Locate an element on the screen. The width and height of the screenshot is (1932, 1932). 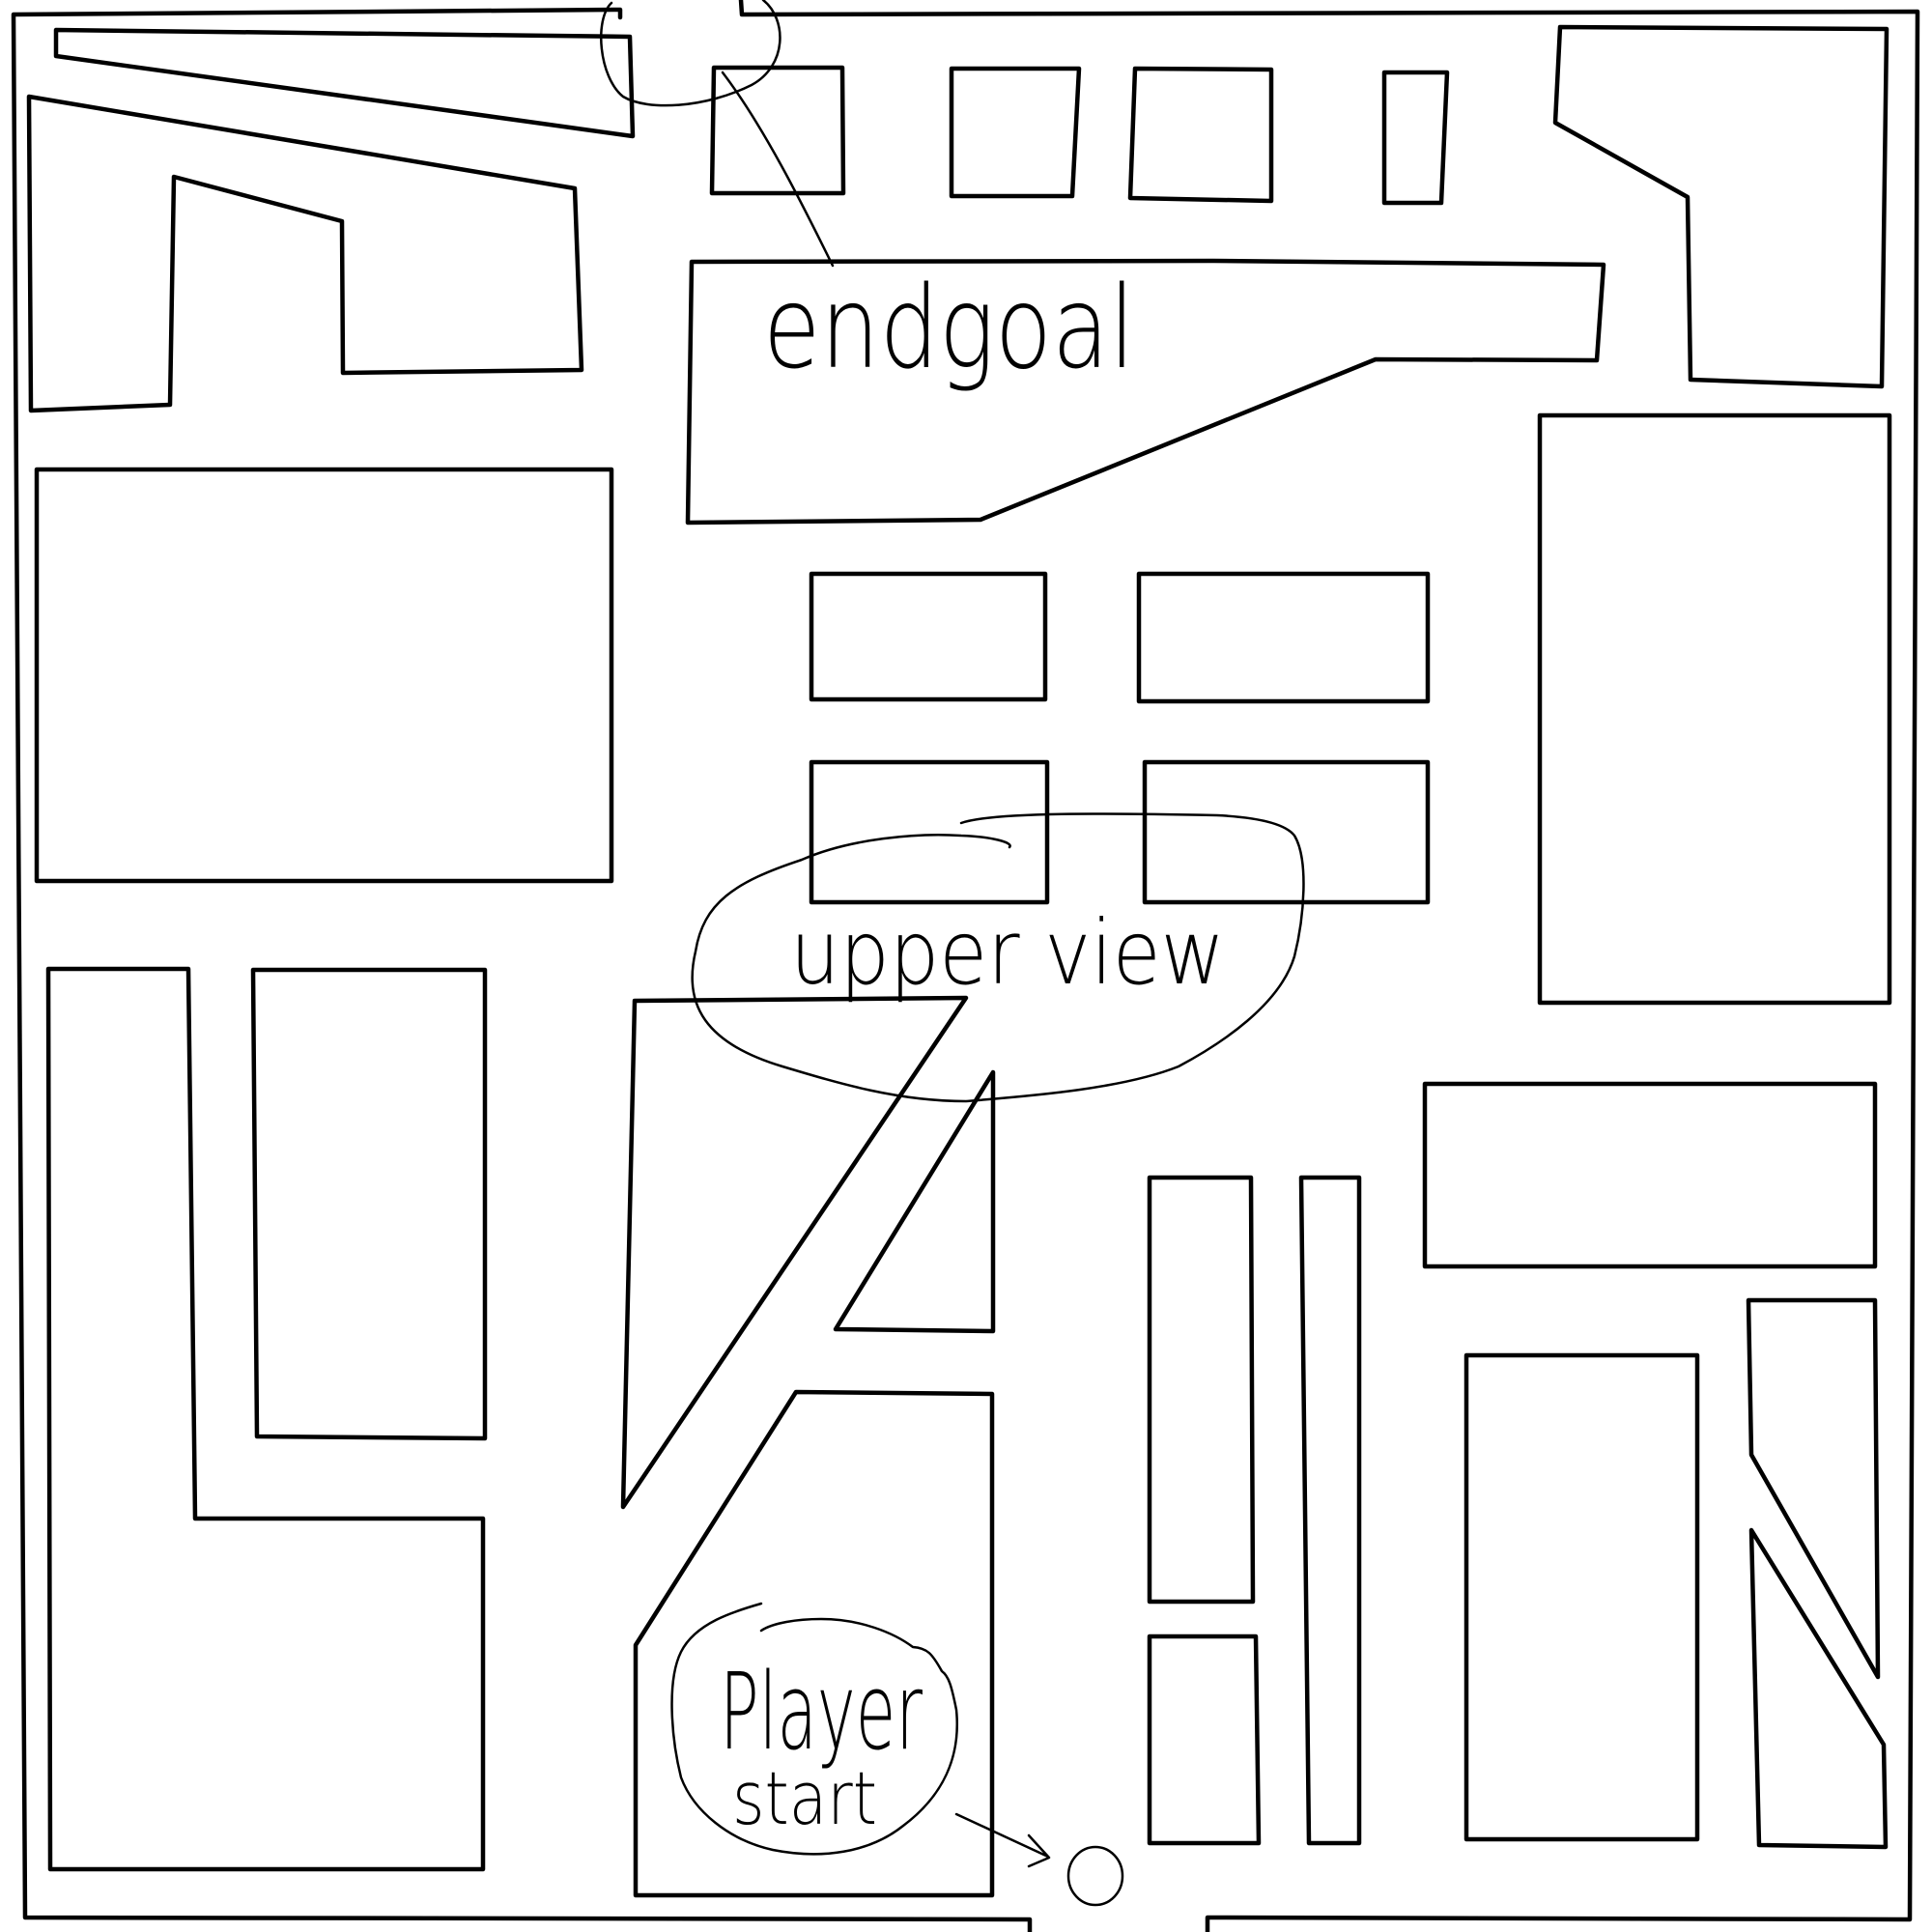
building-right-large is located at coordinates (1714, 709).